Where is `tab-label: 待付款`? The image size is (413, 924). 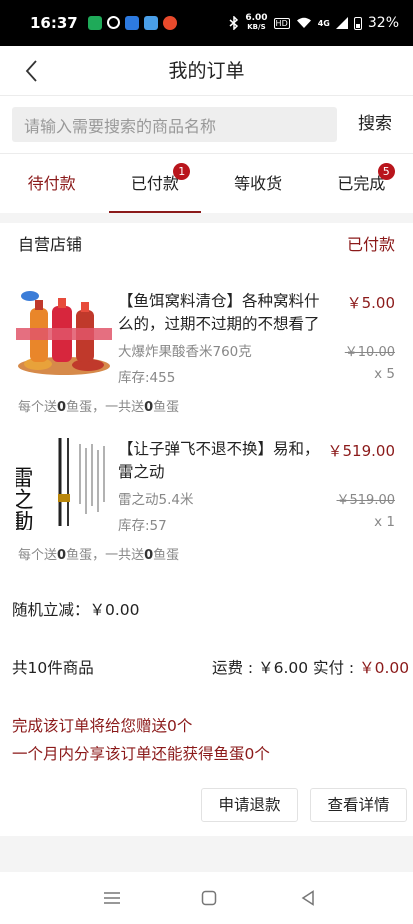
tab-label: 待付款 is located at coordinates (51, 183).